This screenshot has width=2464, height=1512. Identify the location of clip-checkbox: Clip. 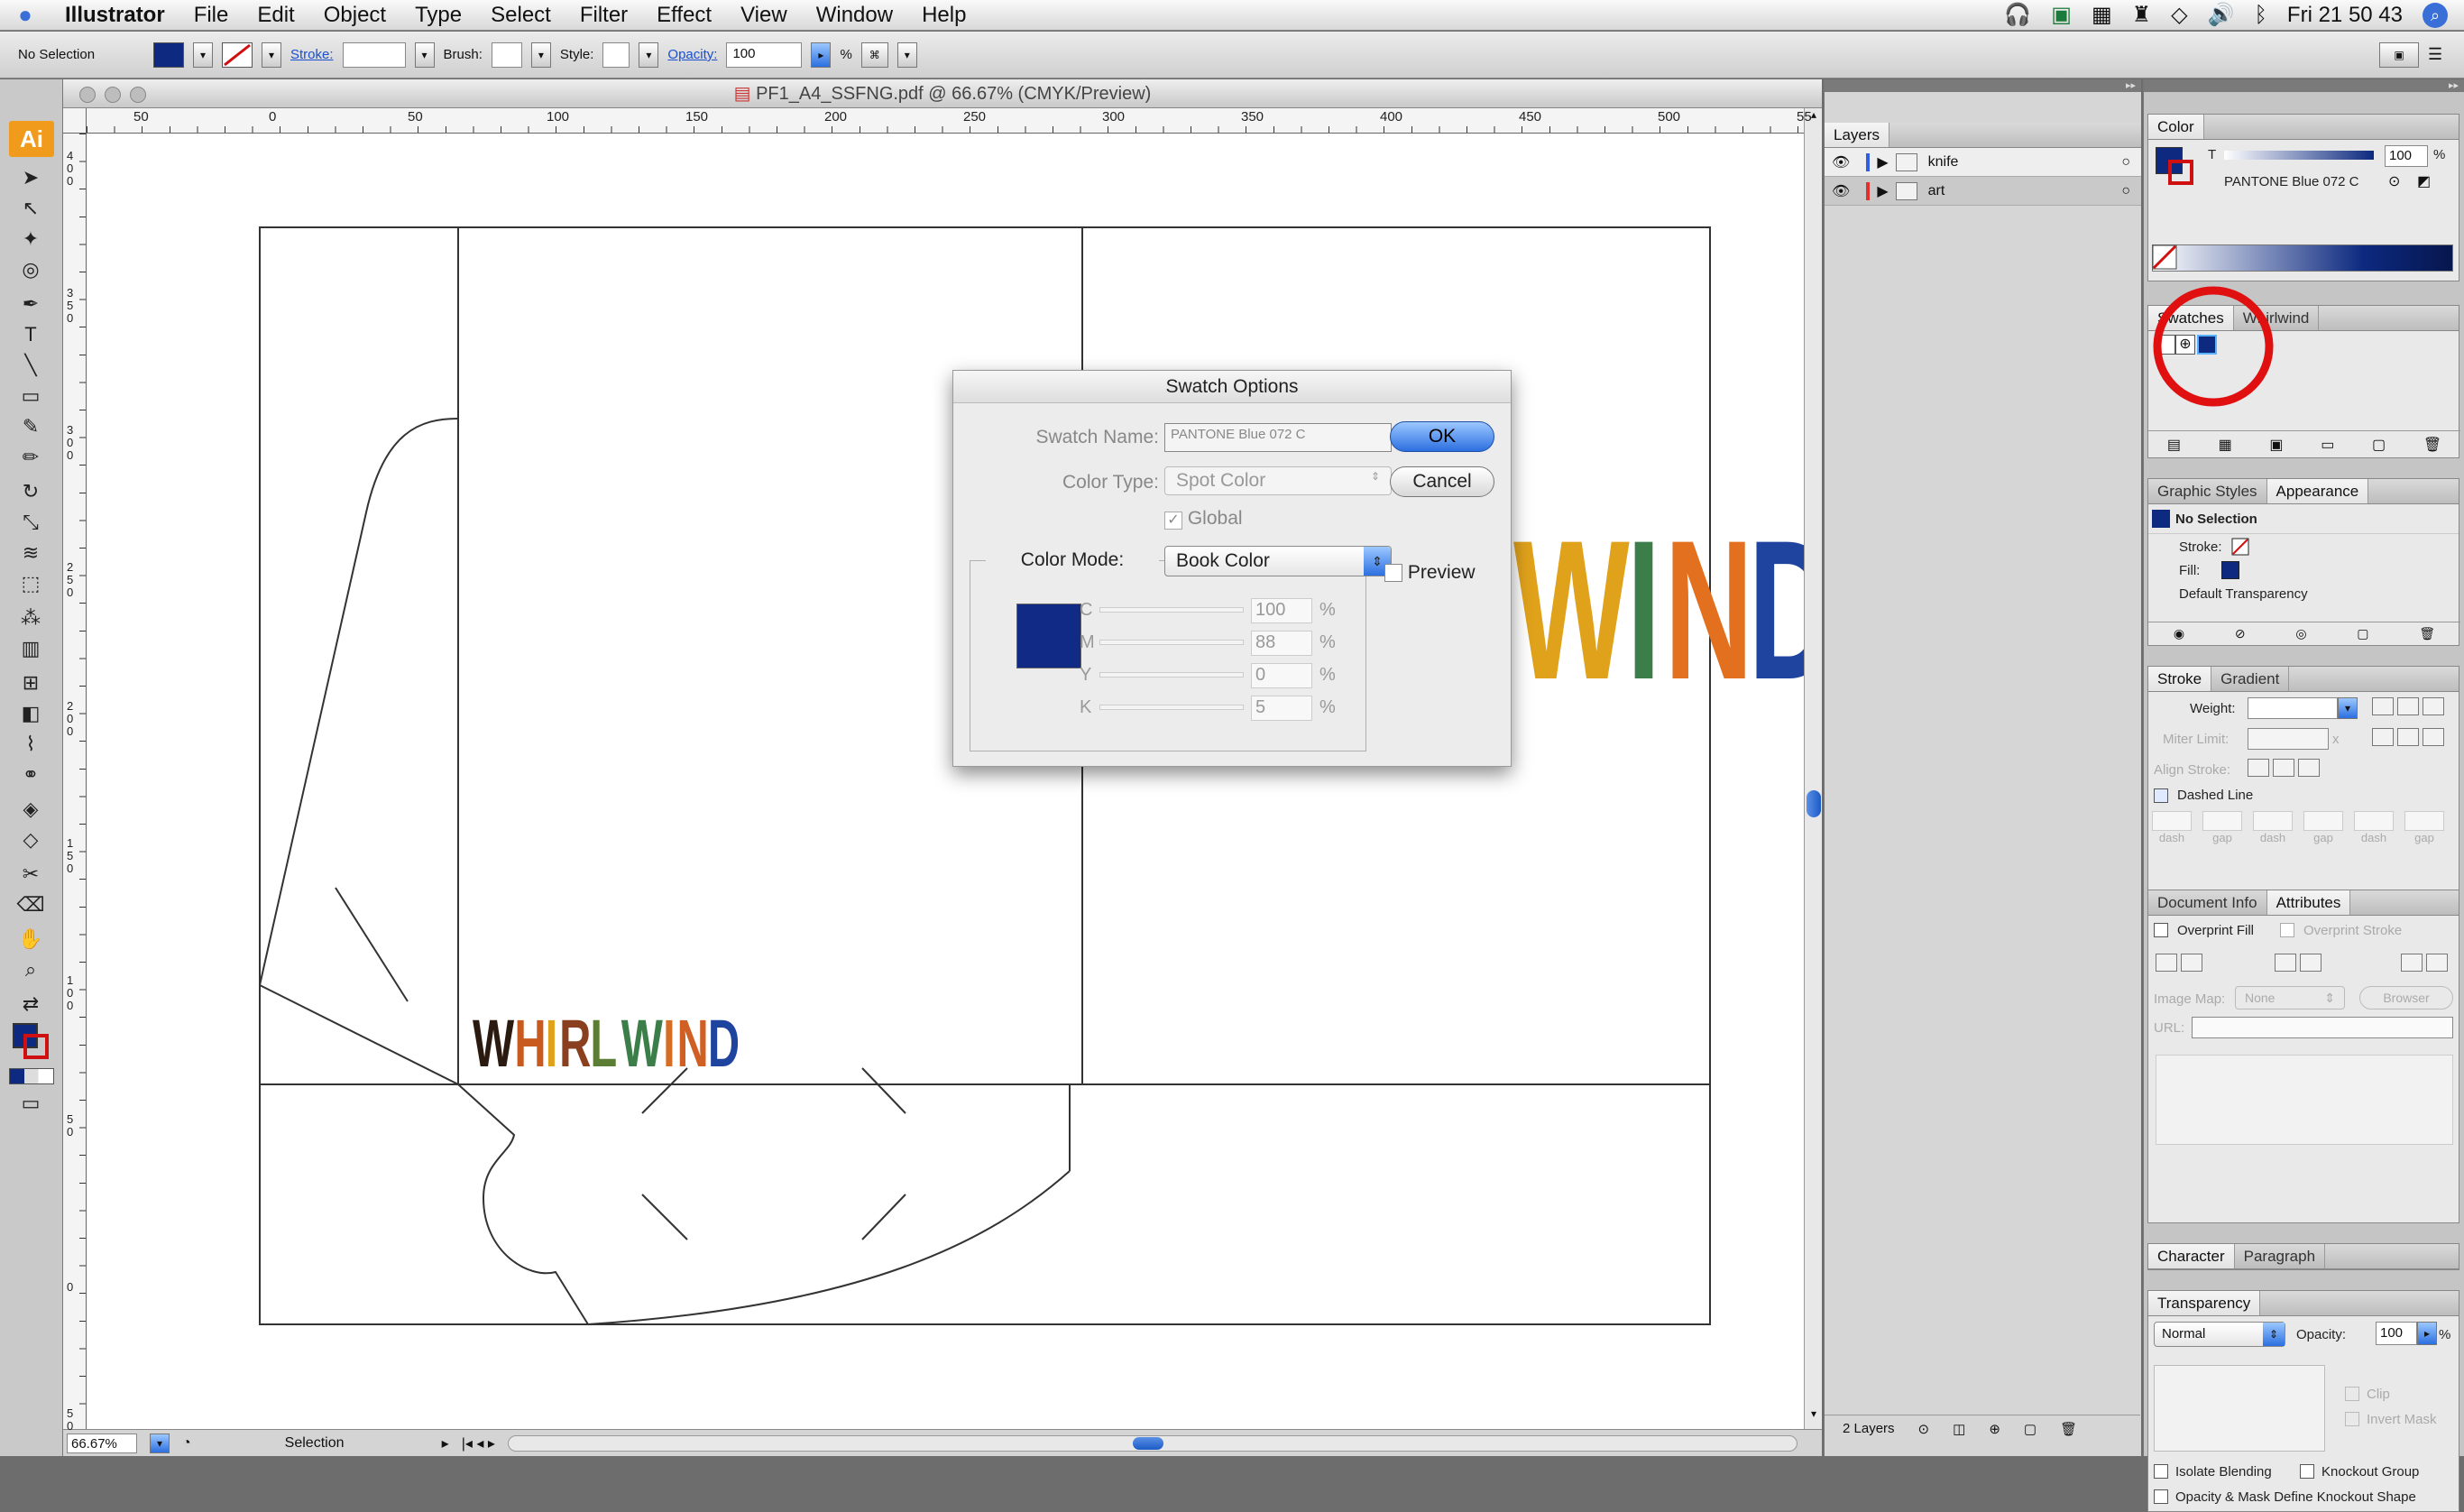
(2368, 1394).